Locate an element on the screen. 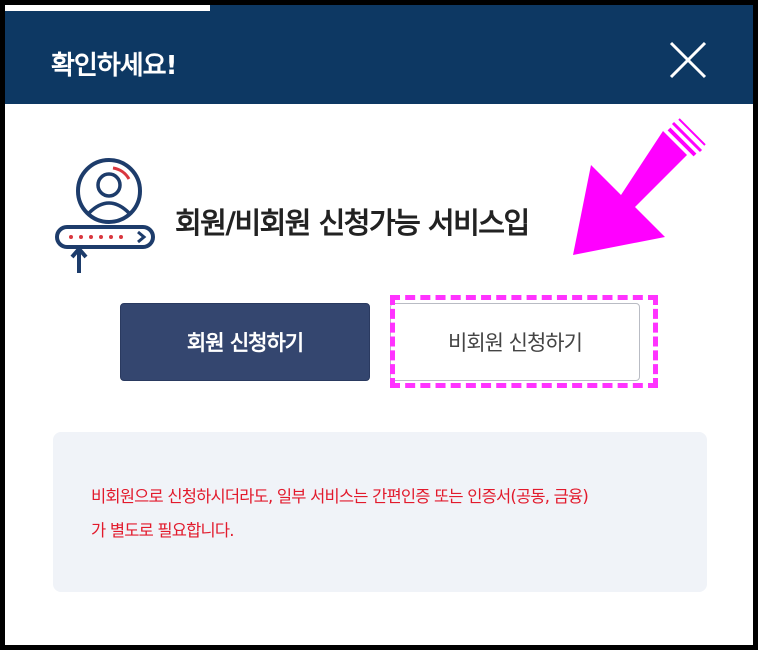 The width and height of the screenshot is (758, 650). member-apply-button: 회원 신청하기 is located at coordinates (245, 342).